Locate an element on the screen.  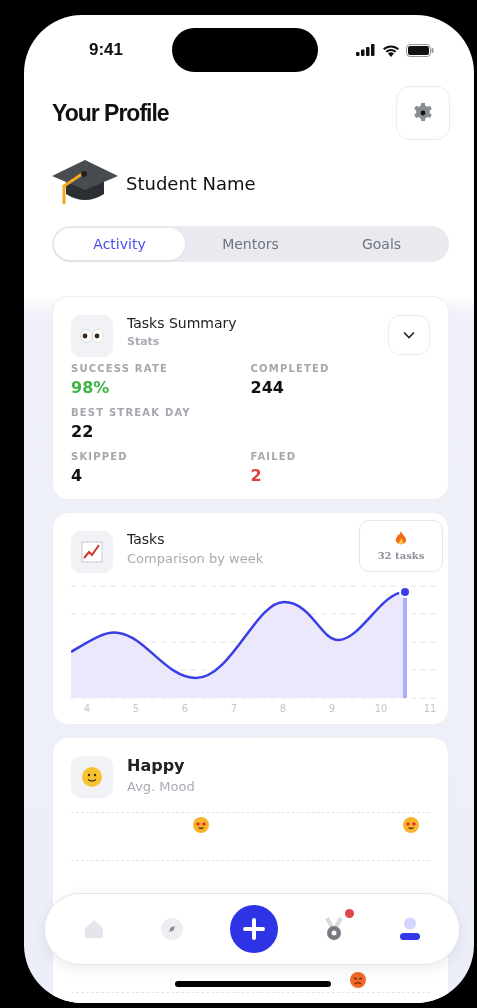
status-time: 9:41 is located at coordinates (106, 50).